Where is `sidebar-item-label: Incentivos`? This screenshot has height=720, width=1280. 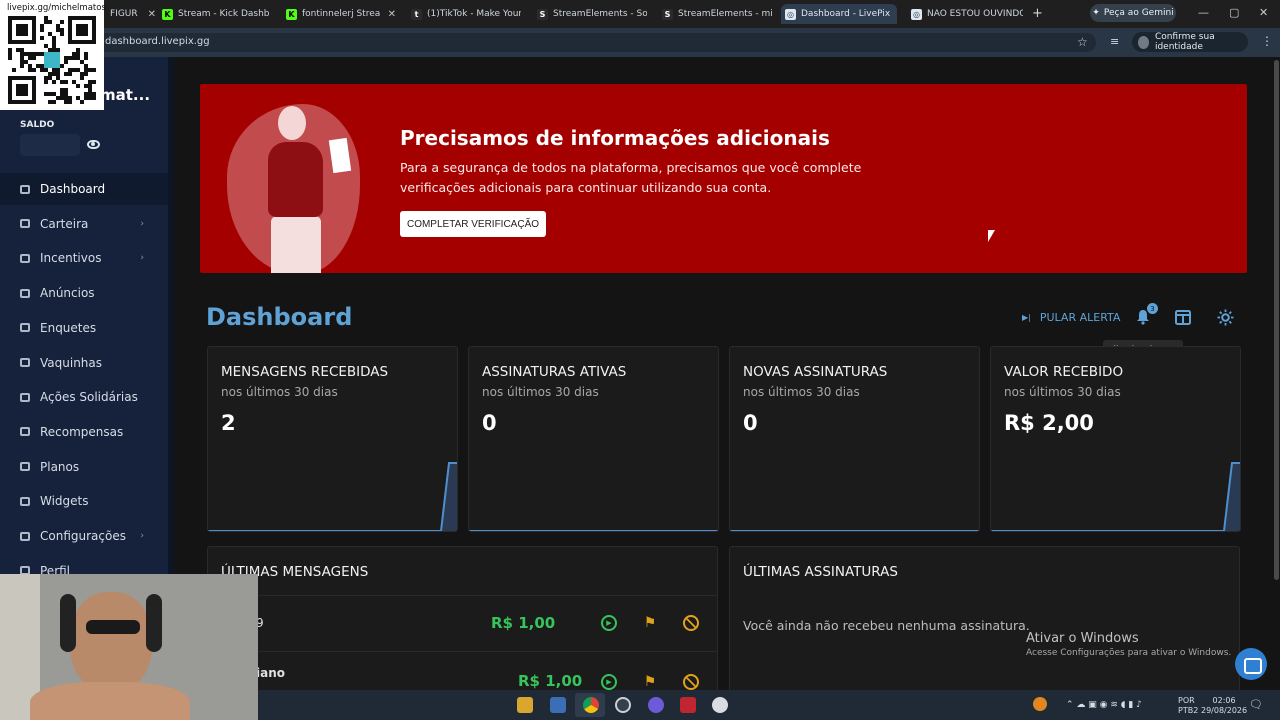 sidebar-item-label: Incentivos is located at coordinates (71, 258).